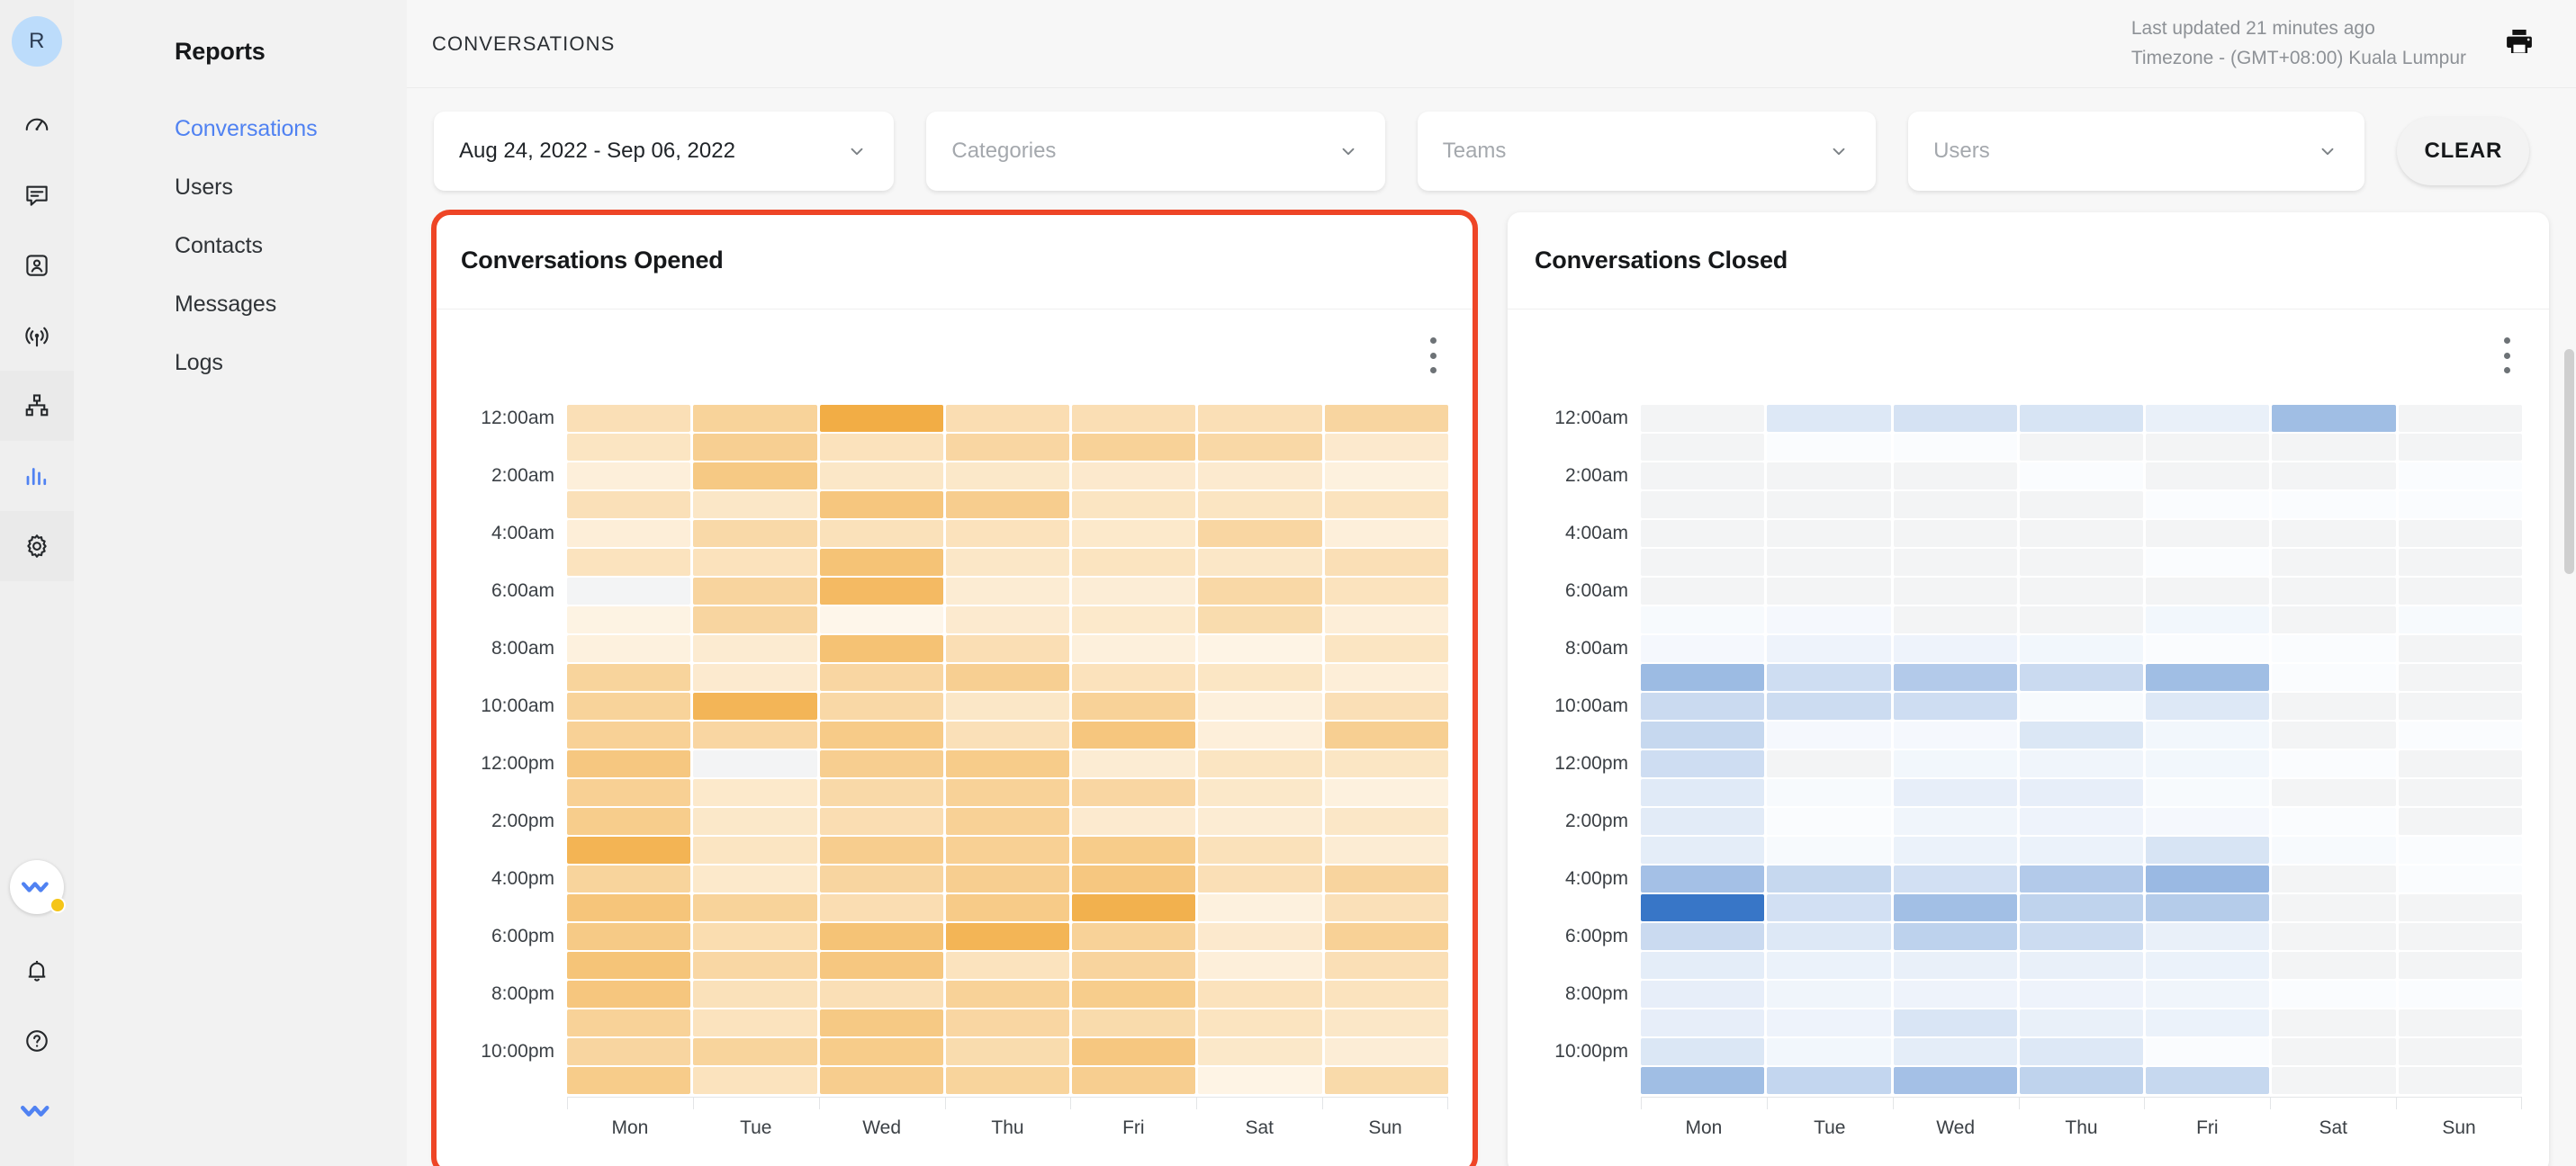 Image resolution: width=2576 pixels, height=1166 pixels. I want to click on users-select: Users, so click(2136, 152).